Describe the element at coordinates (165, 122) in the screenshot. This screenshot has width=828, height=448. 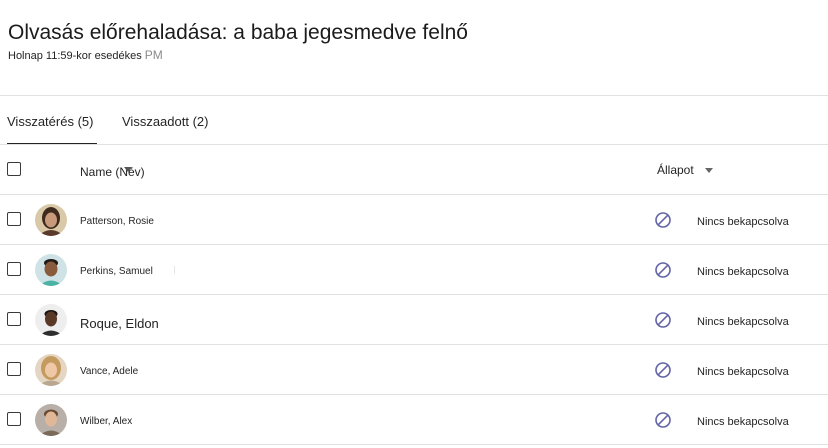
I see `tab-returned-back: Visszaadott (2)` at that location.